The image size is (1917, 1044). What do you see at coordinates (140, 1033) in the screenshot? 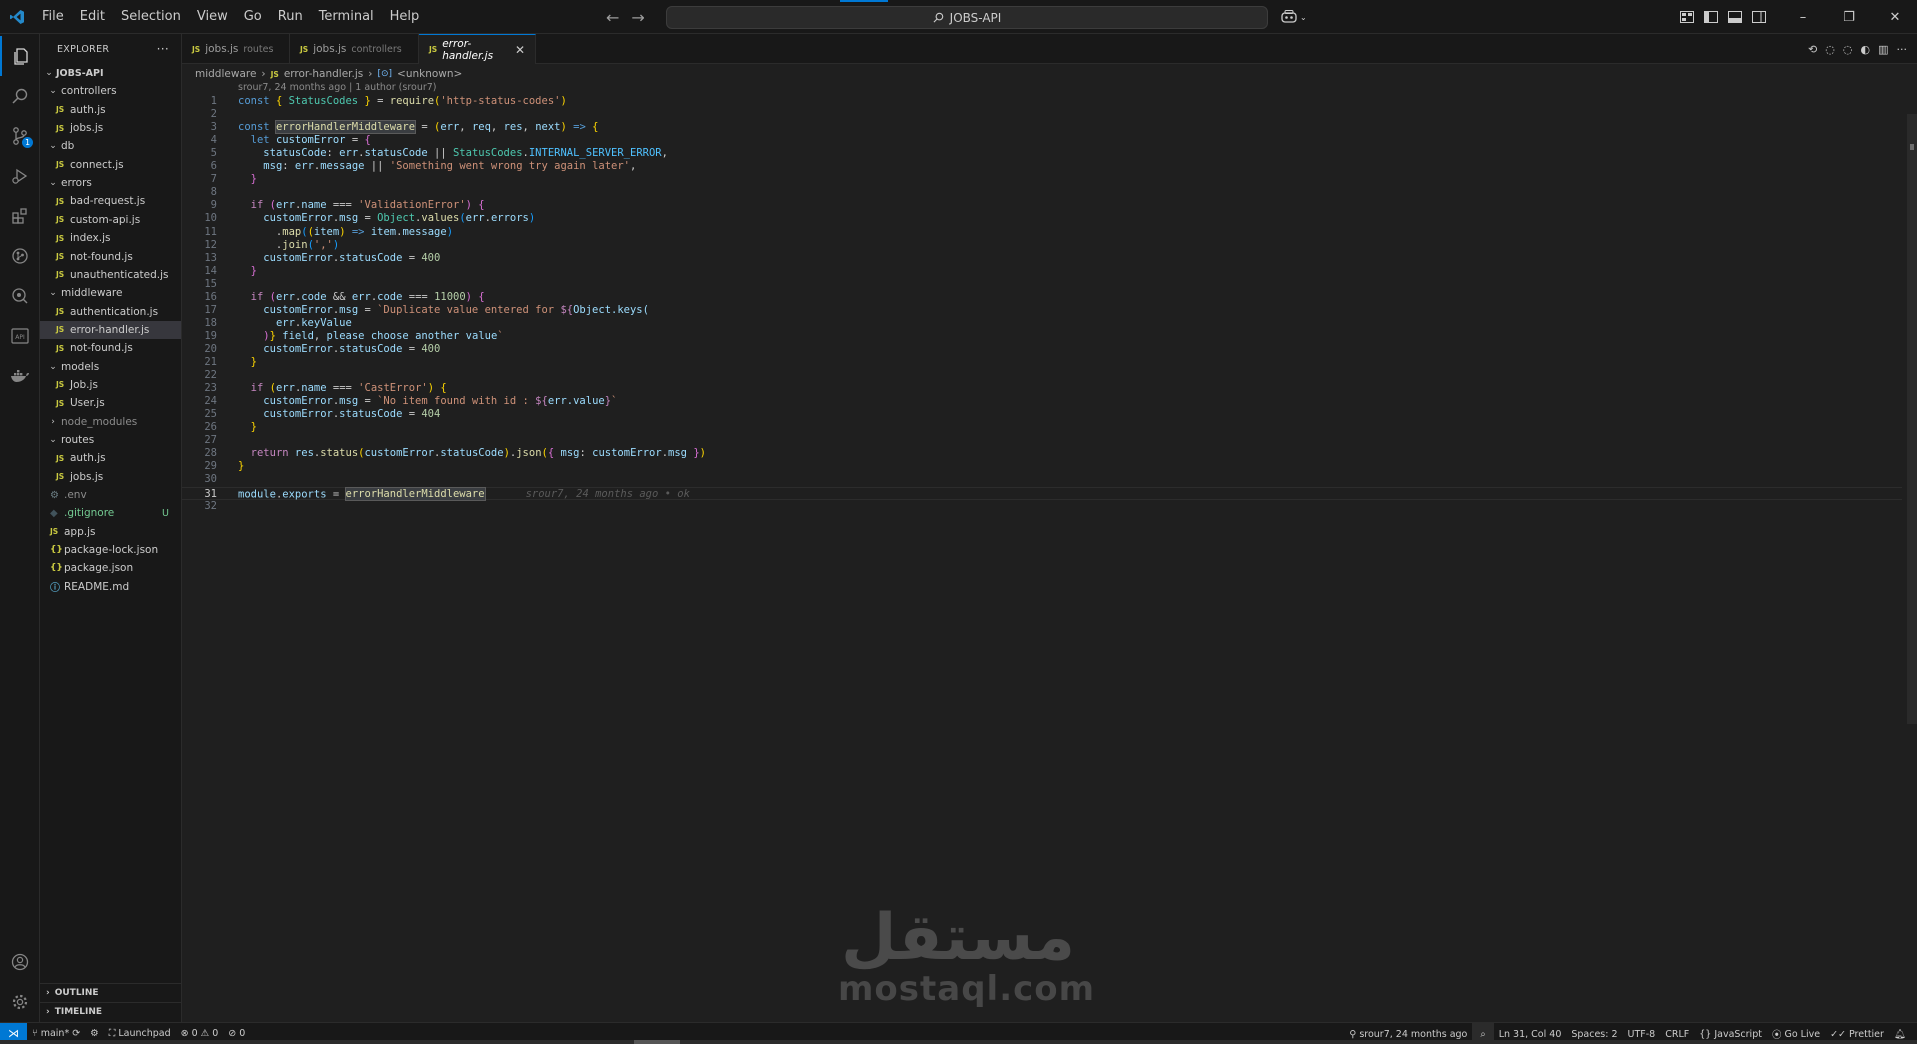
I see `launchpad-status: ⛶ Launchpad` at bounding box center [140, 1033].